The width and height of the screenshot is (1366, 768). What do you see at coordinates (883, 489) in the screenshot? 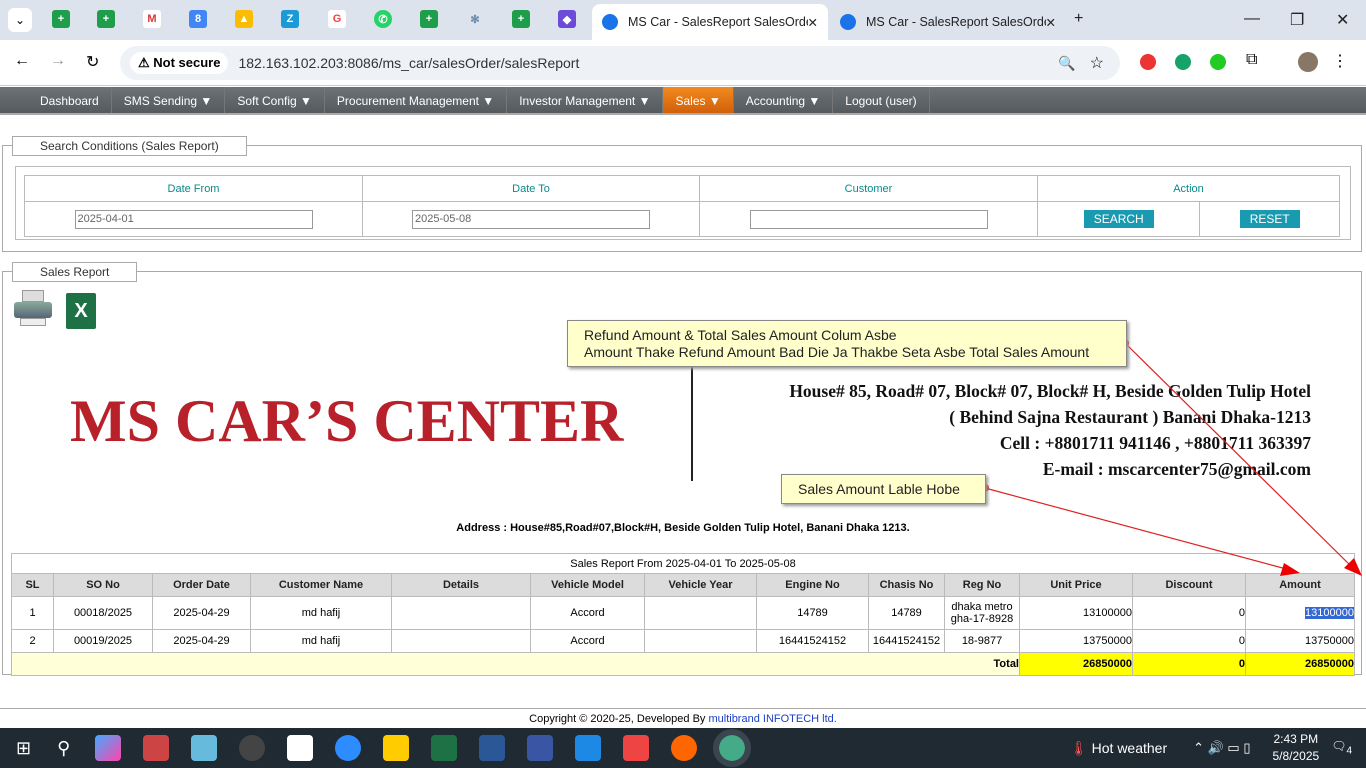
I see `annotation-note-sales-amount: Sales Amount Lable Hobe` at bounding box center [883, 489].